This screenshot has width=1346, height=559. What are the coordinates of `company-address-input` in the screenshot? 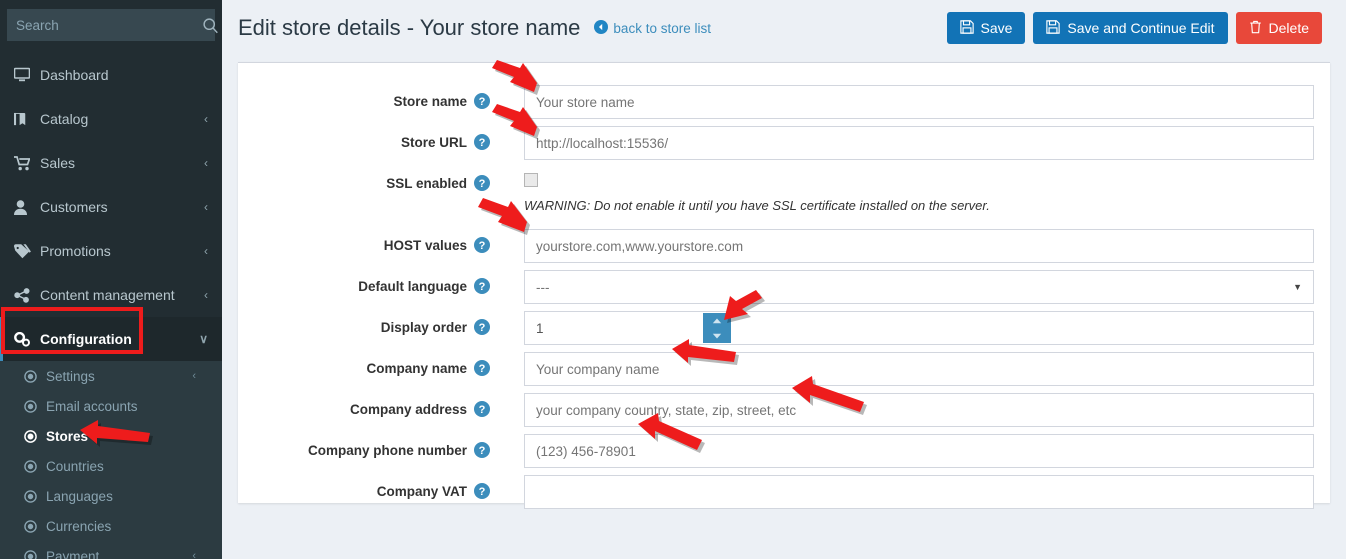 It's located at (919, 410).